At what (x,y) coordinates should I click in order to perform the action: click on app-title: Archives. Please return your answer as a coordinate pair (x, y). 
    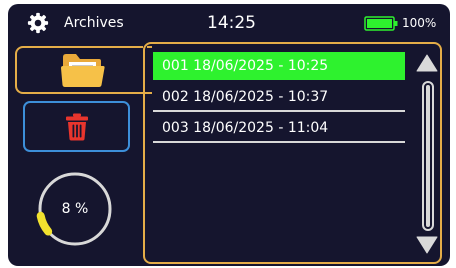
    Looking at the image, I should click on (94, 23).